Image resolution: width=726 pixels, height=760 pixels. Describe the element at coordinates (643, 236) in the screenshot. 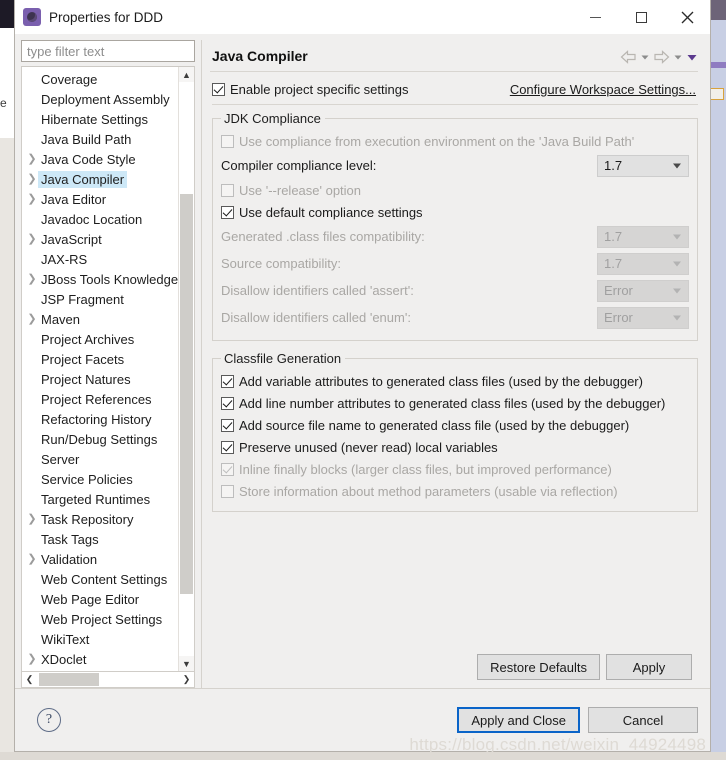

I see `generated-class-compatibility-dropdown: 1.7` at that location.